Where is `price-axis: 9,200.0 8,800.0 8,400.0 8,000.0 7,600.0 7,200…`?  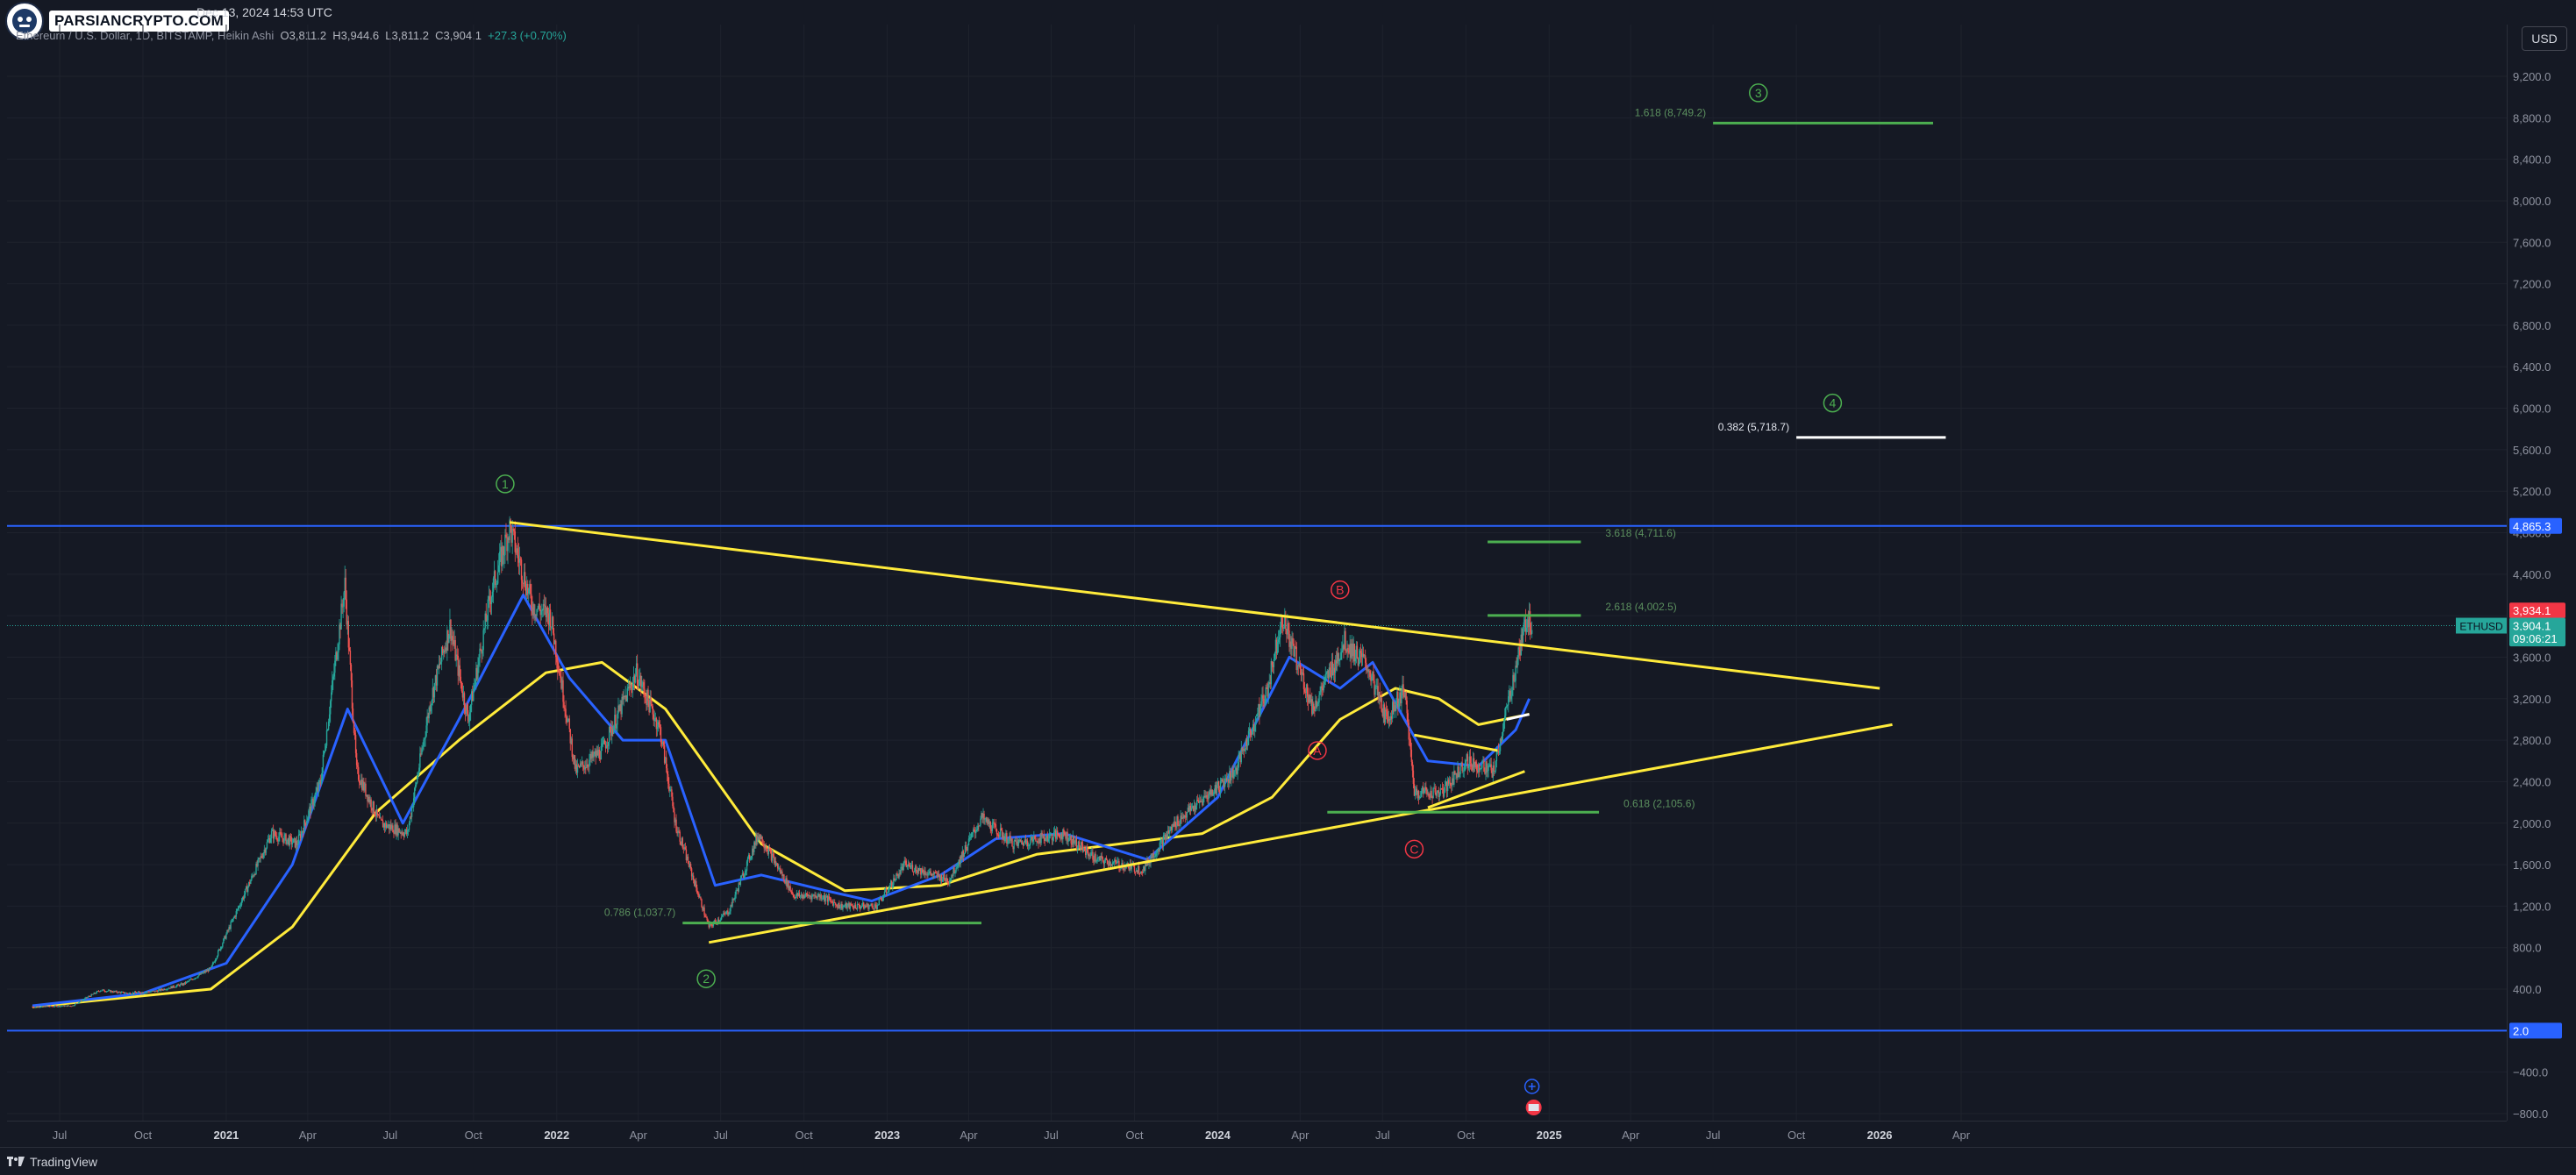 price-axis: 9,200.0 8,800.0 8,400.0 8,000.0 7,600.0 7,200… is located at coordinates (2542, 573).